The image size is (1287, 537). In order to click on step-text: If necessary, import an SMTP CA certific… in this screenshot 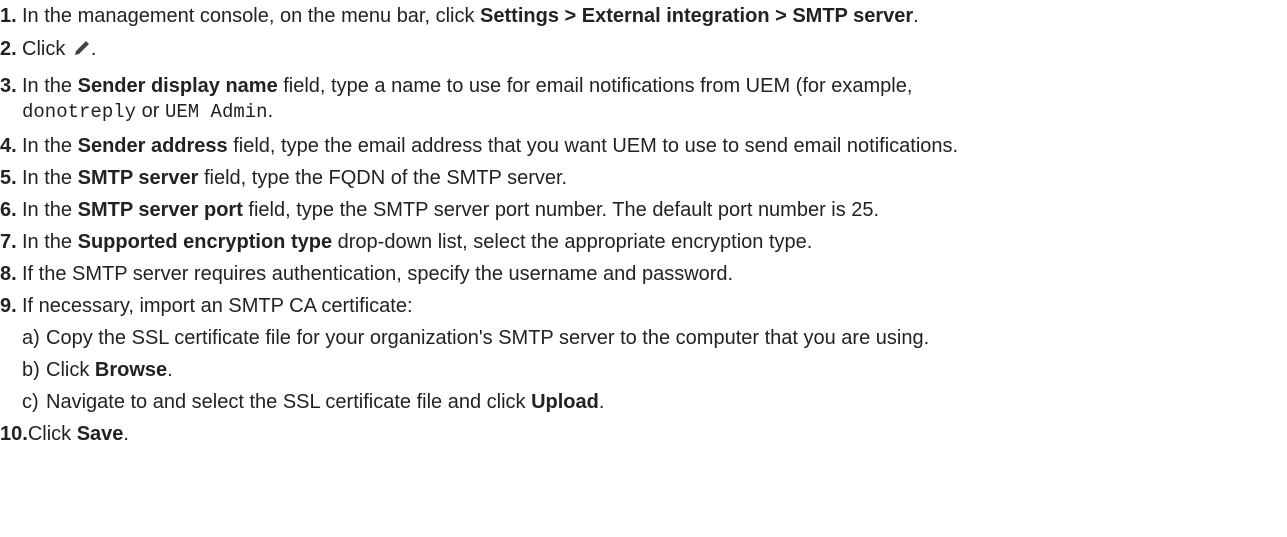, I will do `click(217, 306)`.